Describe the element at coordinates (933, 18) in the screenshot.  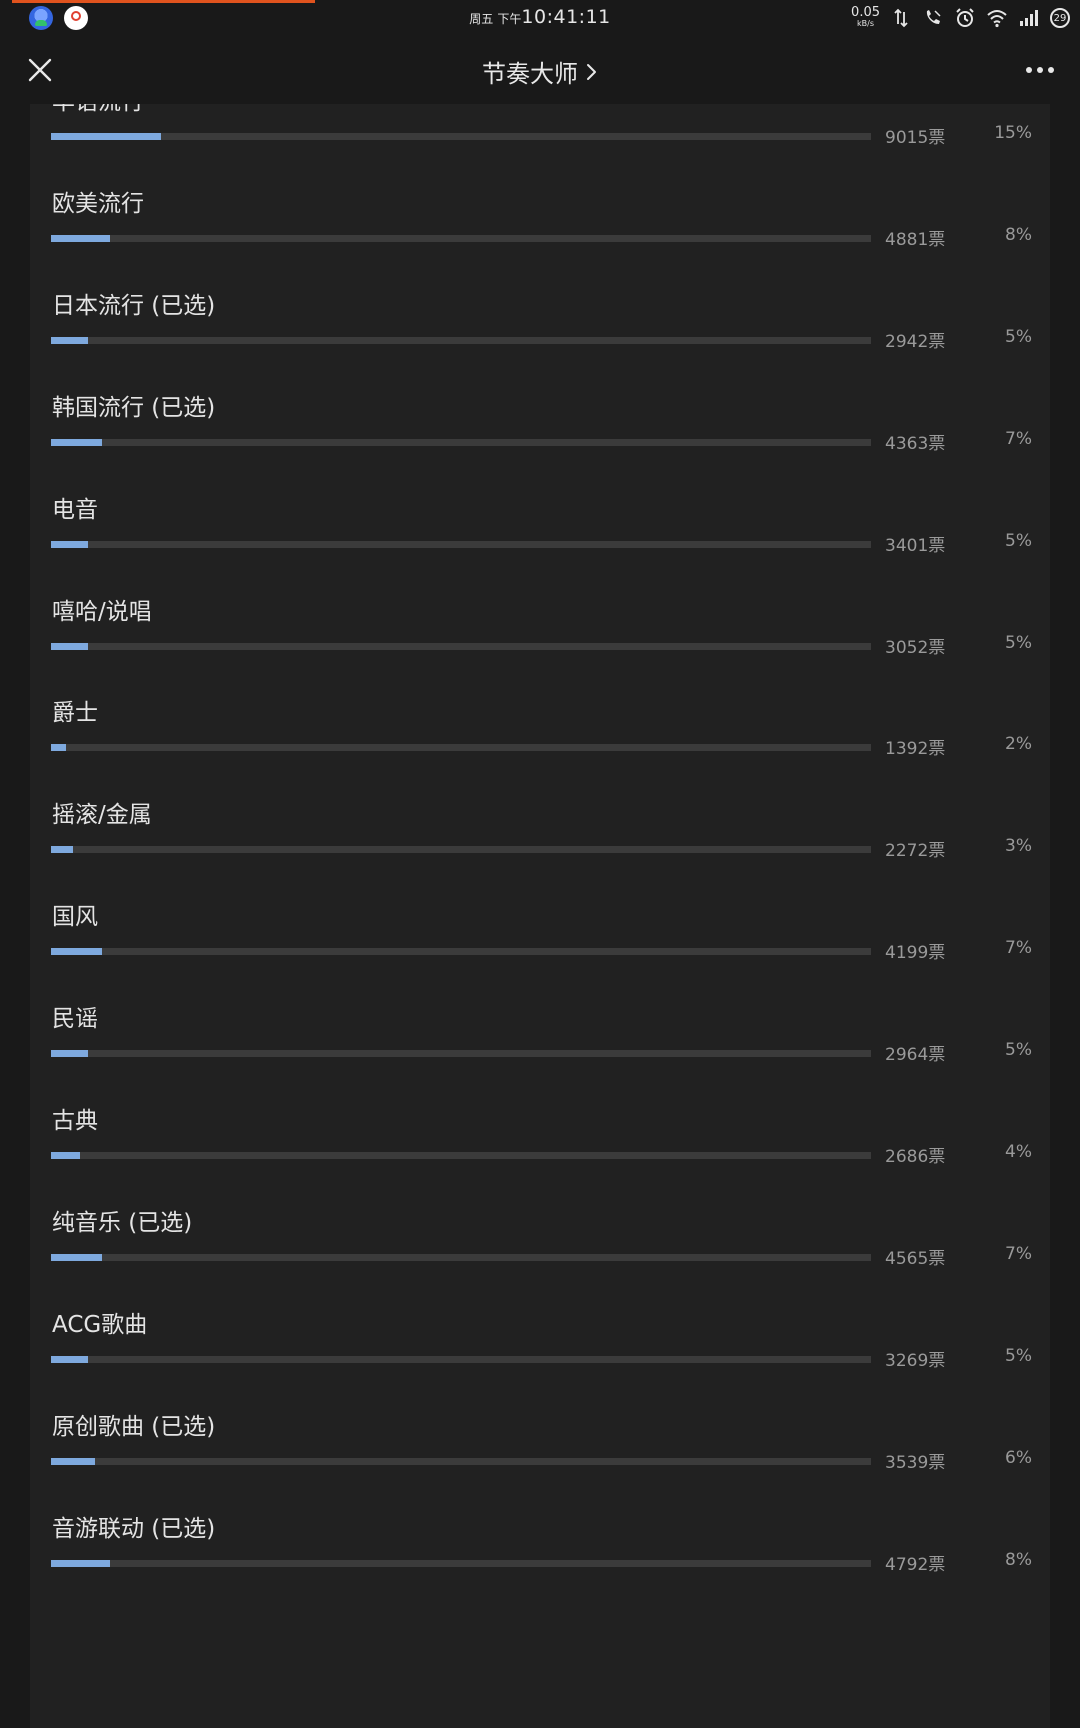
I see `call-icon` at that location.